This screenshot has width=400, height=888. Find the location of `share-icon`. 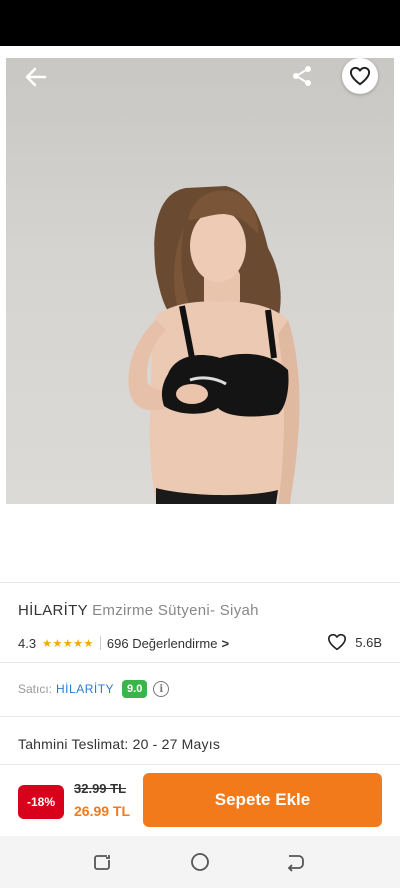

share-icon is located at coordinates (302, 76).